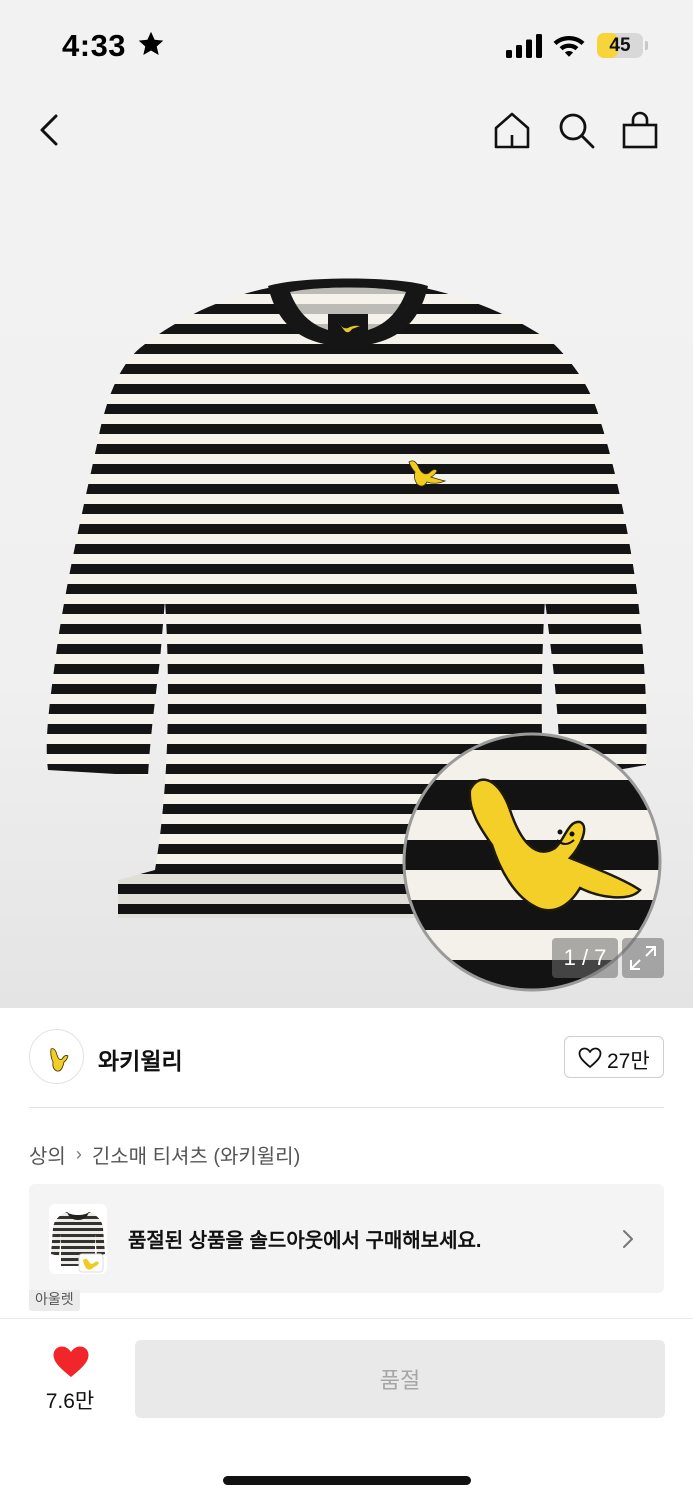  Describe the element at coordinates (50, 130) in the screenshot. I see `back-icon` at that location.